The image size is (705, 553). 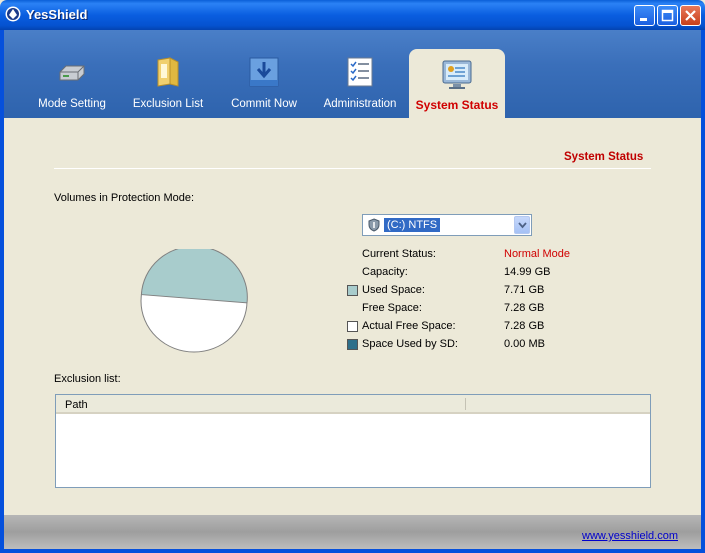 I want to click on info-key: Actual Free Space:, so click(x=409, y=326).